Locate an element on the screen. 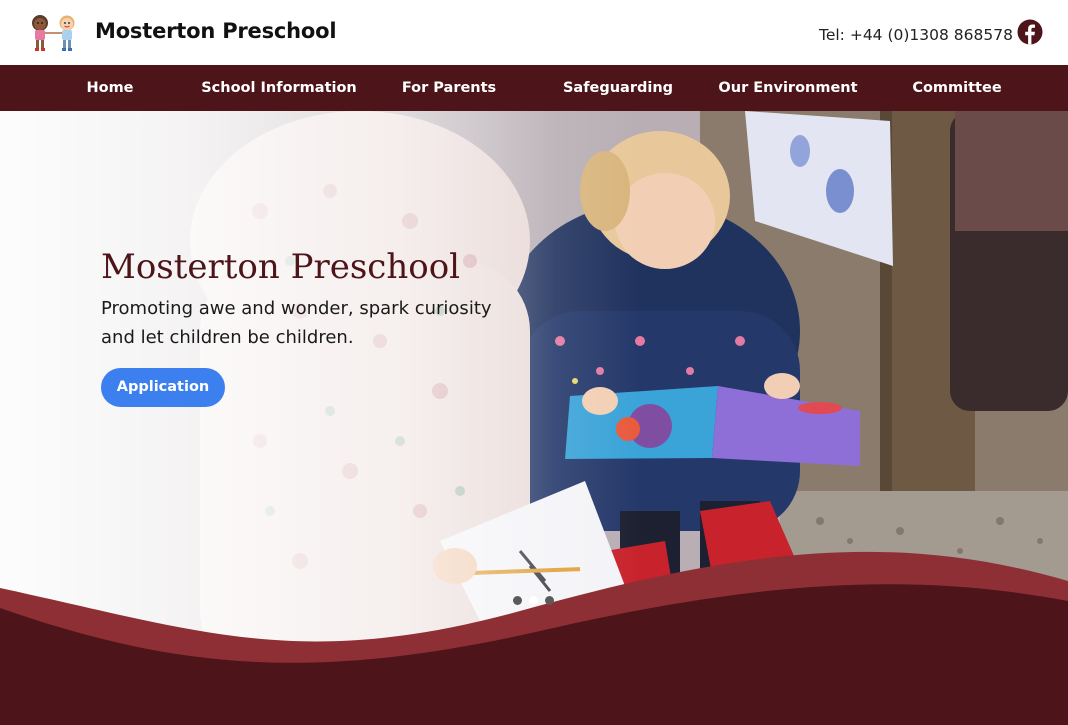 This screenshot has height=725, width=1068. phone-number: Tel: +44 (0)1308 868578 is located at coordinates (916, 35).